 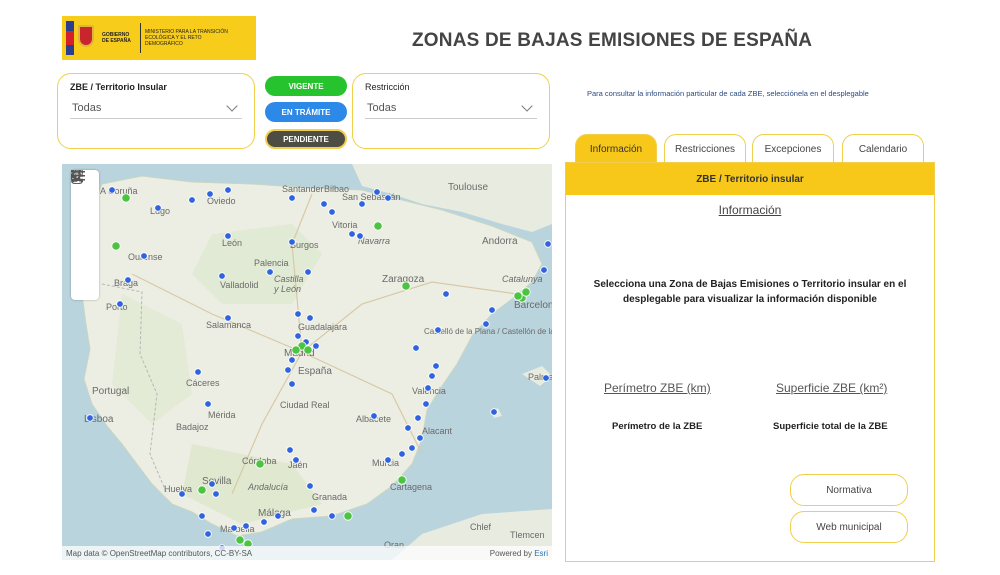 What do you see at coordinates (232, 105) in the screenshot?
I see `chevron-down-icon` at bounding box center [232, 105].